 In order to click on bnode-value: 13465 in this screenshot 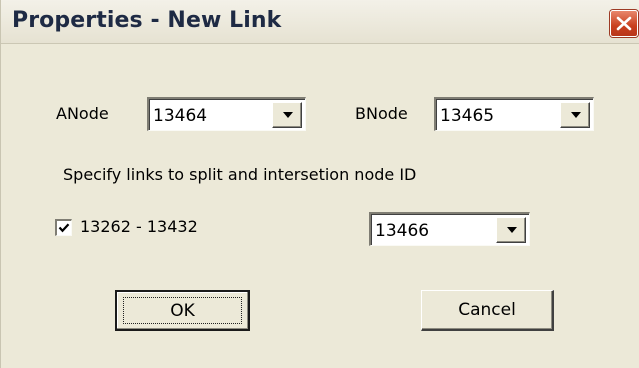, I will do `click(467, 116)`.